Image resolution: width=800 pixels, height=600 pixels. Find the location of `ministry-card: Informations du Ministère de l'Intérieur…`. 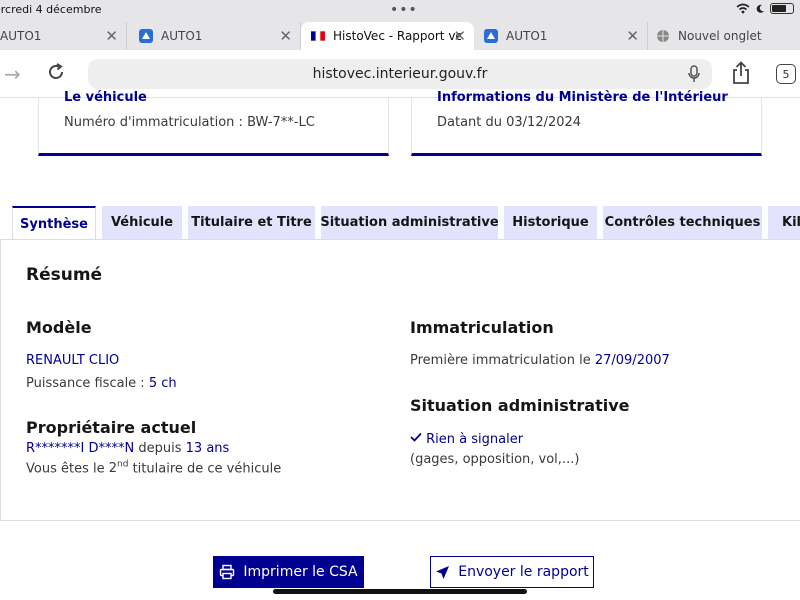

ministry-card: Informations du Ministère de l'Intérieur… is located at coordinates (586, 123).